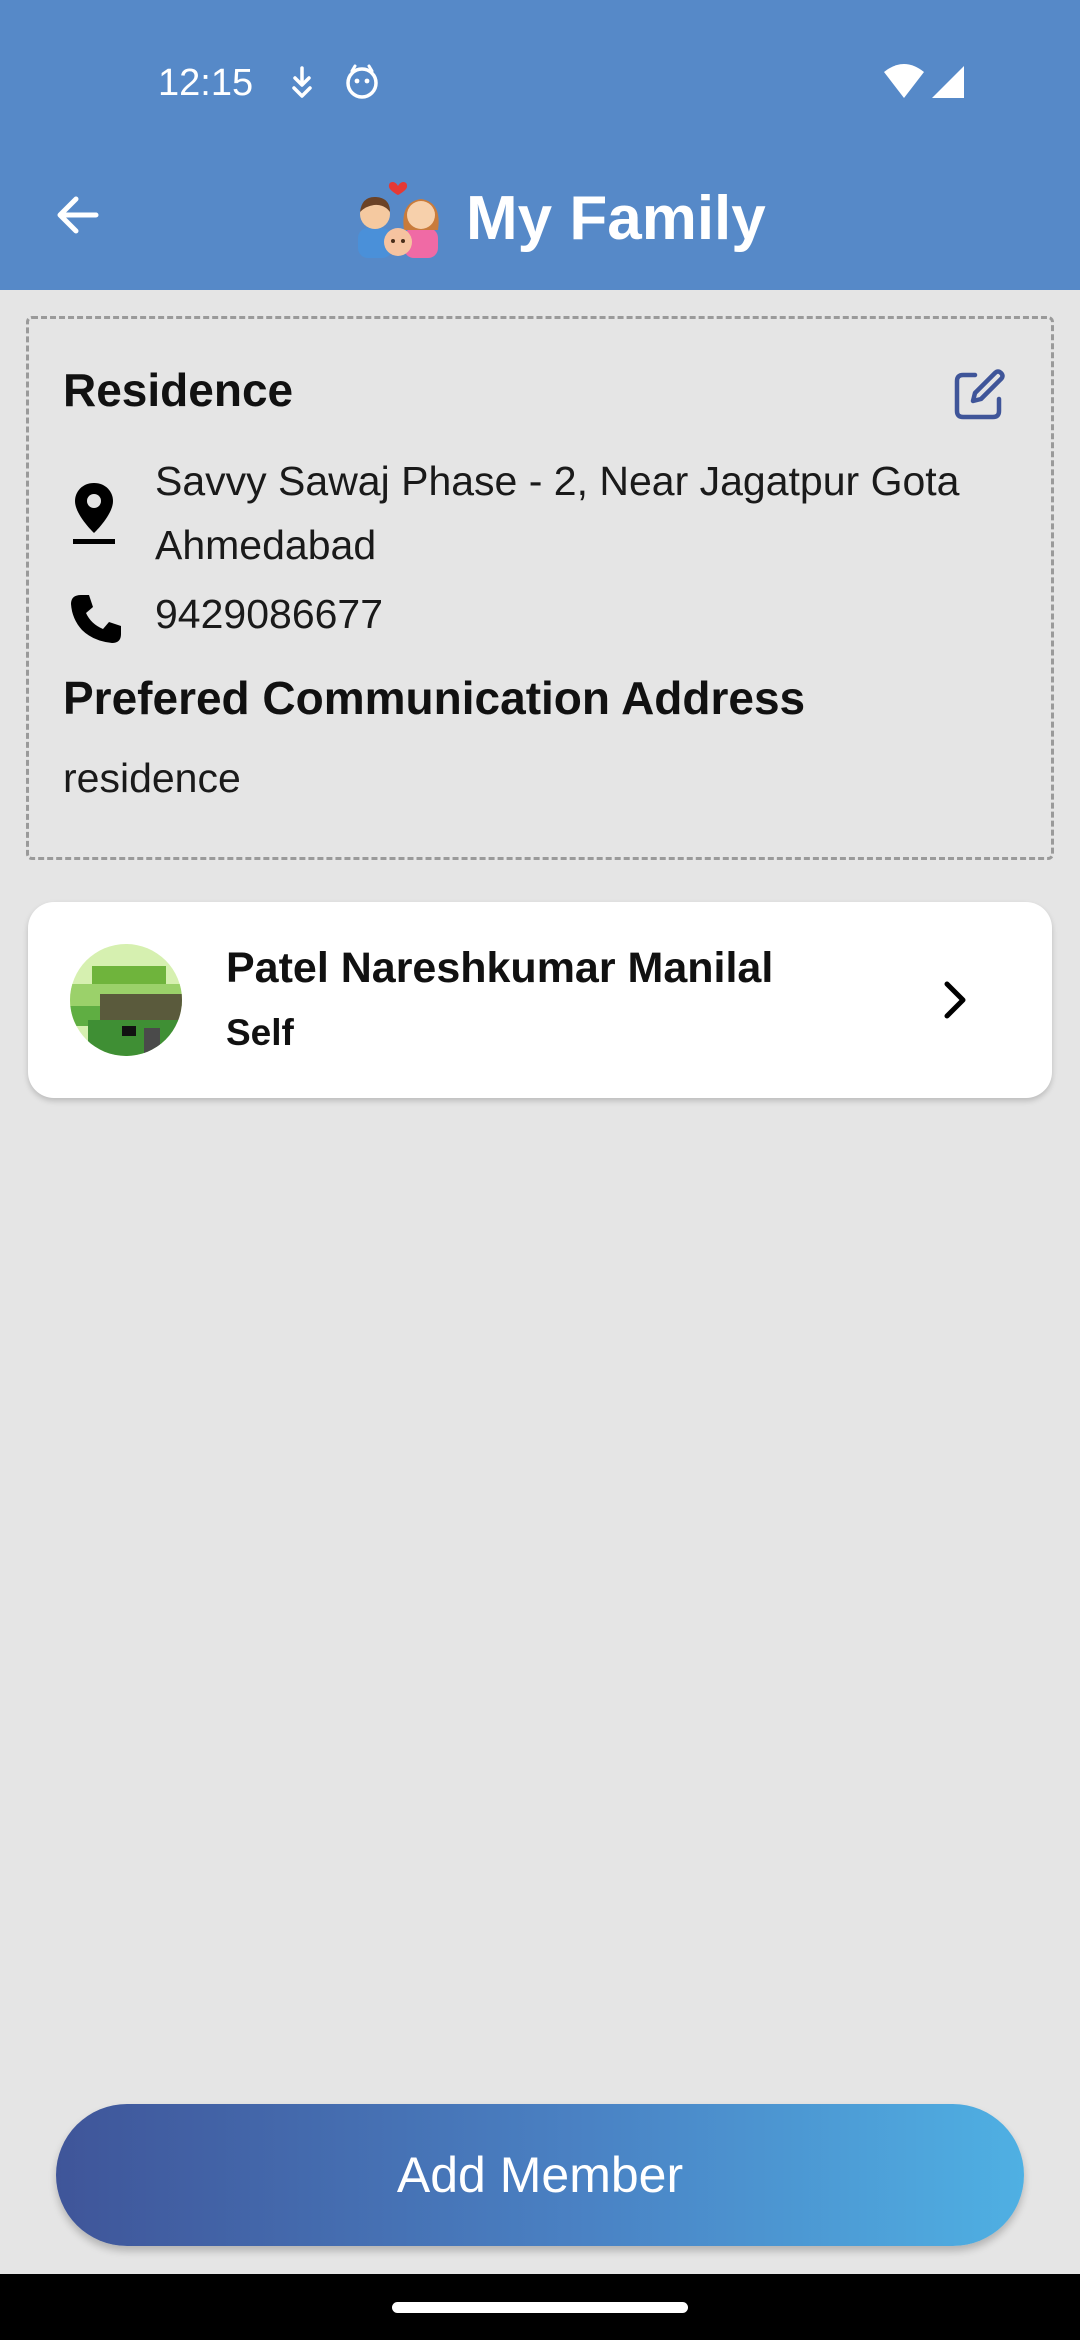 Image resolution: width=1080 pixels, height=2340 pixels. What do you see at coordinates (126, 1000) in the screenshot?
I see `avatar` at bounding box center [126, 1000].